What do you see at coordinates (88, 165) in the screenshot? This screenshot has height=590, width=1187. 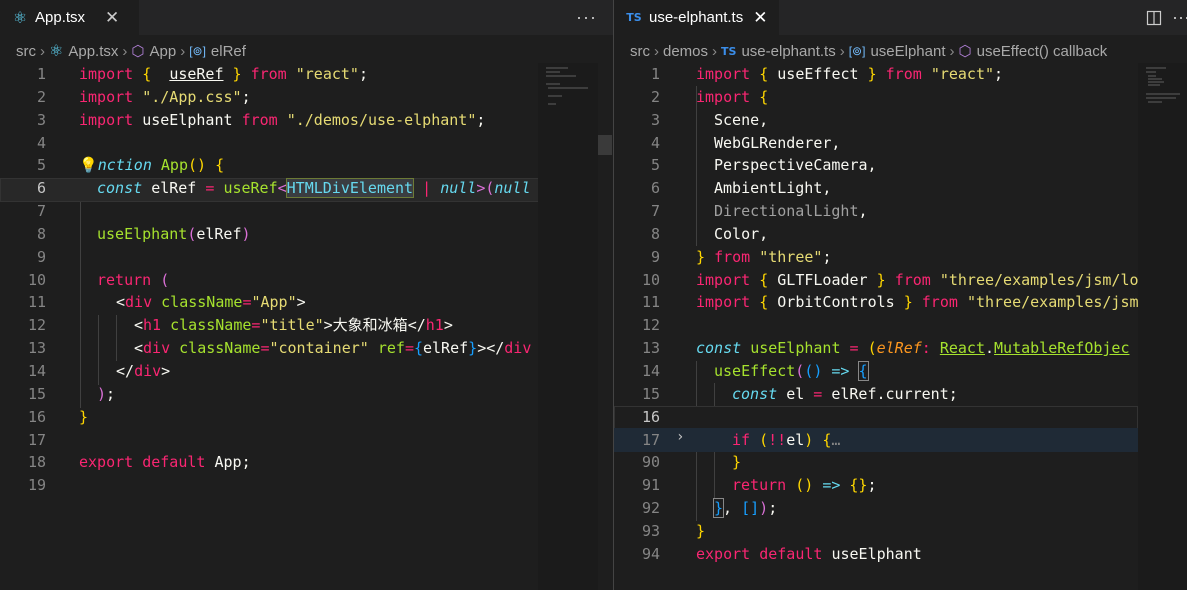 I see `lightbulb-icon: 💡` at bounding box center [88, 165].